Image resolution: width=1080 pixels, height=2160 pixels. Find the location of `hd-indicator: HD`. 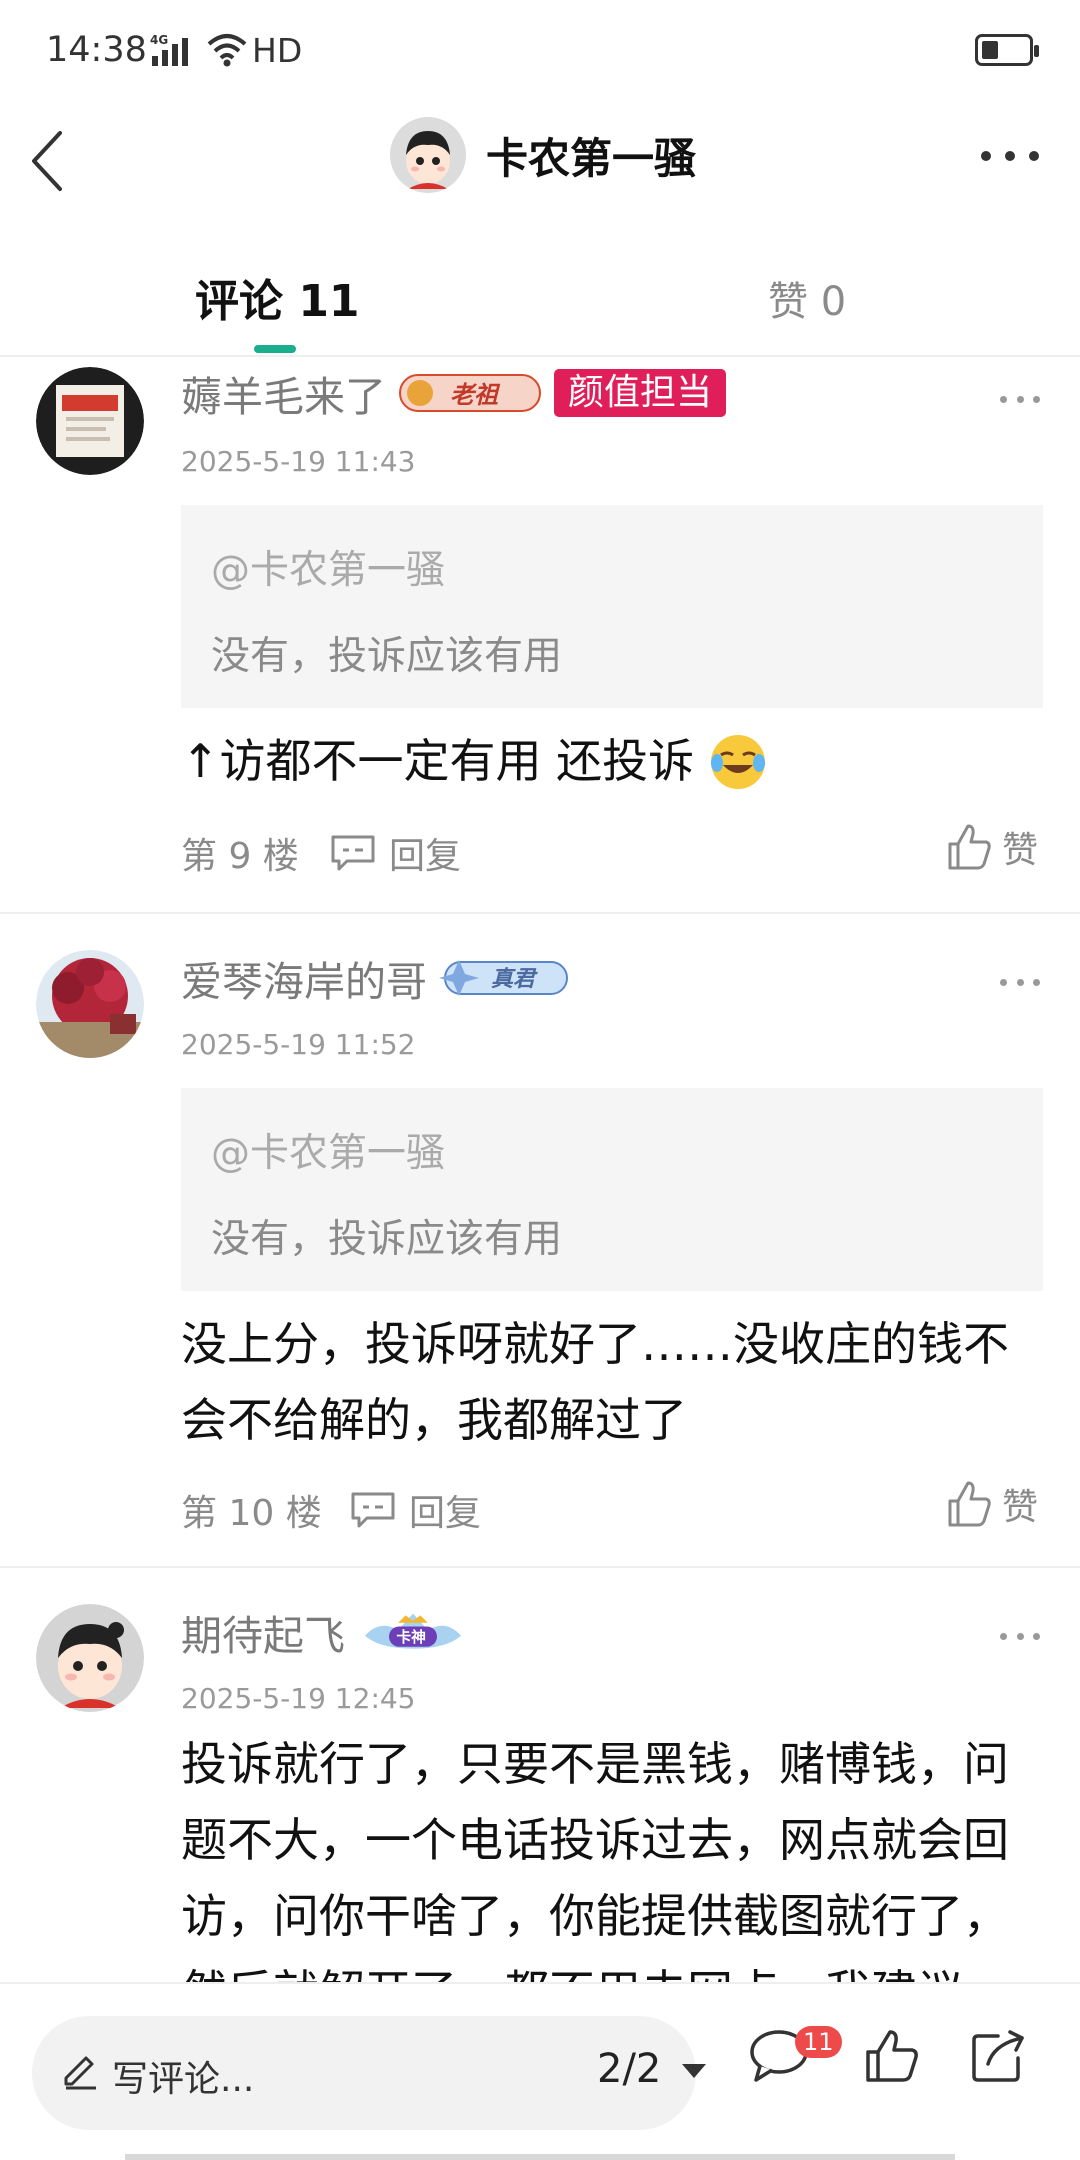

hd-indicator: HD is located at coordinates (277, 50).